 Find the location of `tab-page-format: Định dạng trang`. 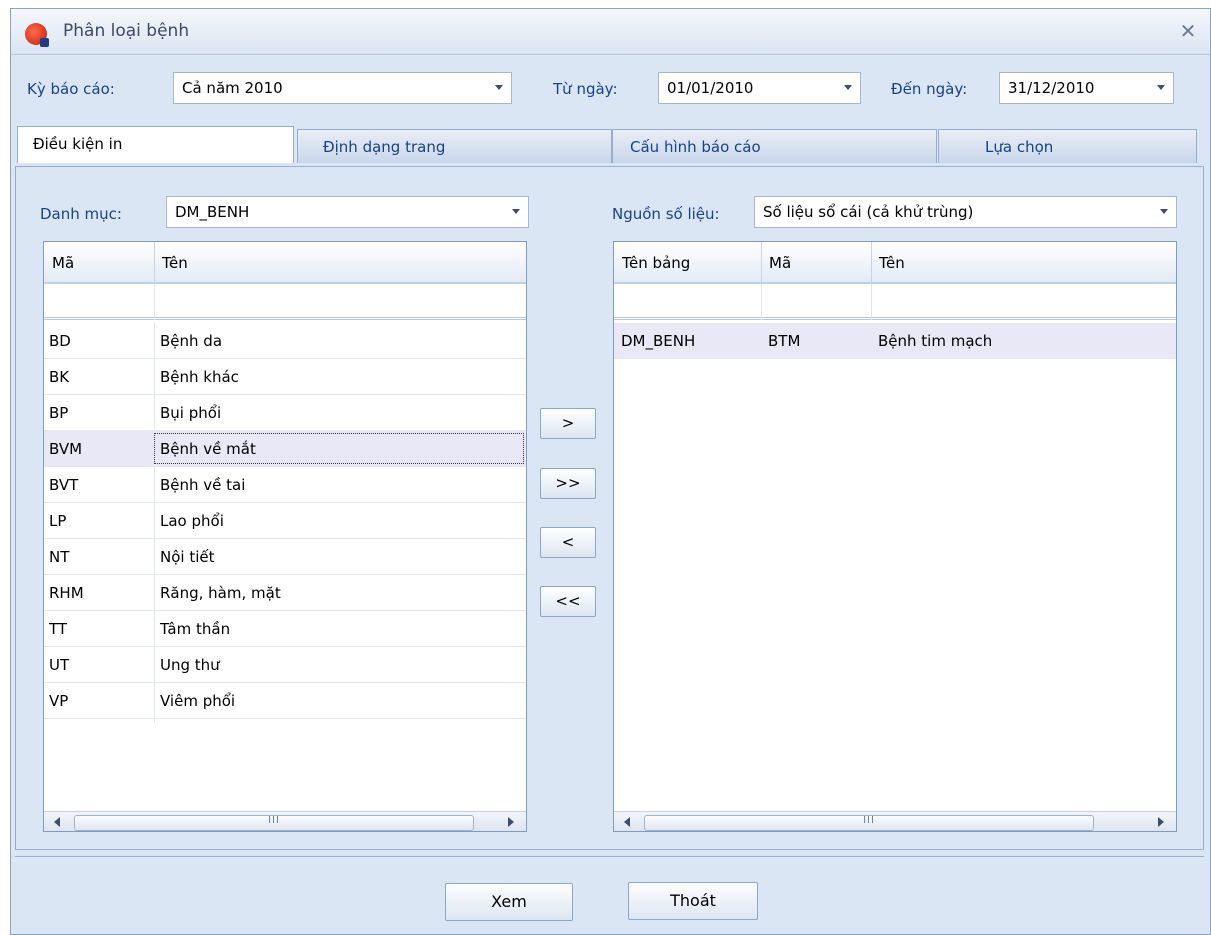

tab-page-format: Định dạng trang is located at coordinates (454, 146).